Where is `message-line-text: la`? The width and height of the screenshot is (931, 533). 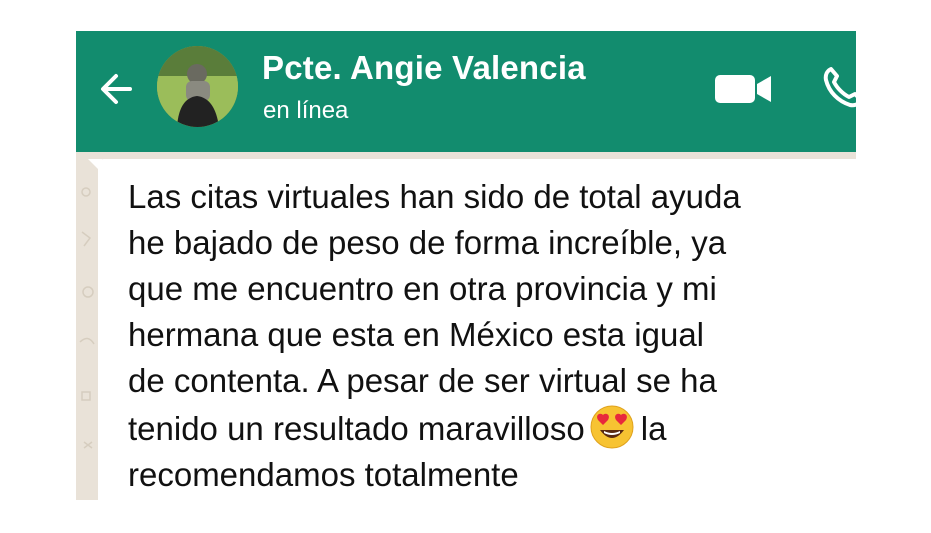
message-line-text: la is located at coordinates (653, 428).